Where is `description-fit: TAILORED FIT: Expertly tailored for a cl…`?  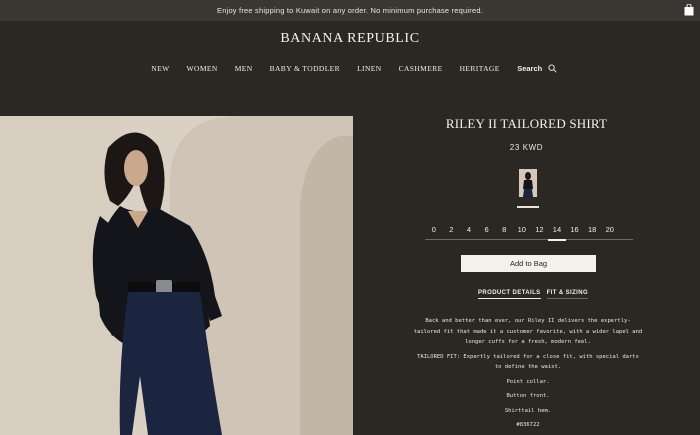
description-fit: TAILORED FIT: Expertly tailored for a cl… is located at coordinates (528, 362).